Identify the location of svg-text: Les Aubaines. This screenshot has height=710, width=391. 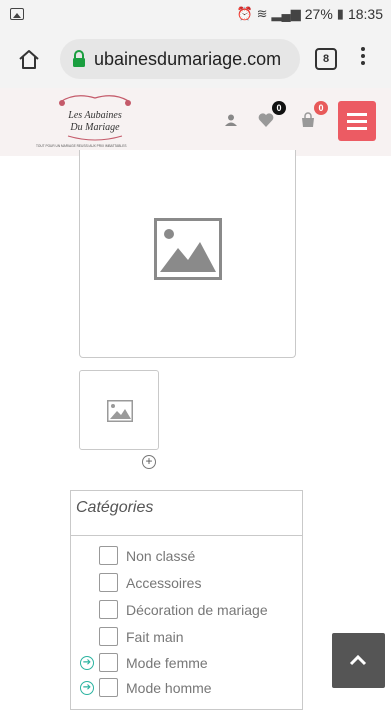
(94, 115).